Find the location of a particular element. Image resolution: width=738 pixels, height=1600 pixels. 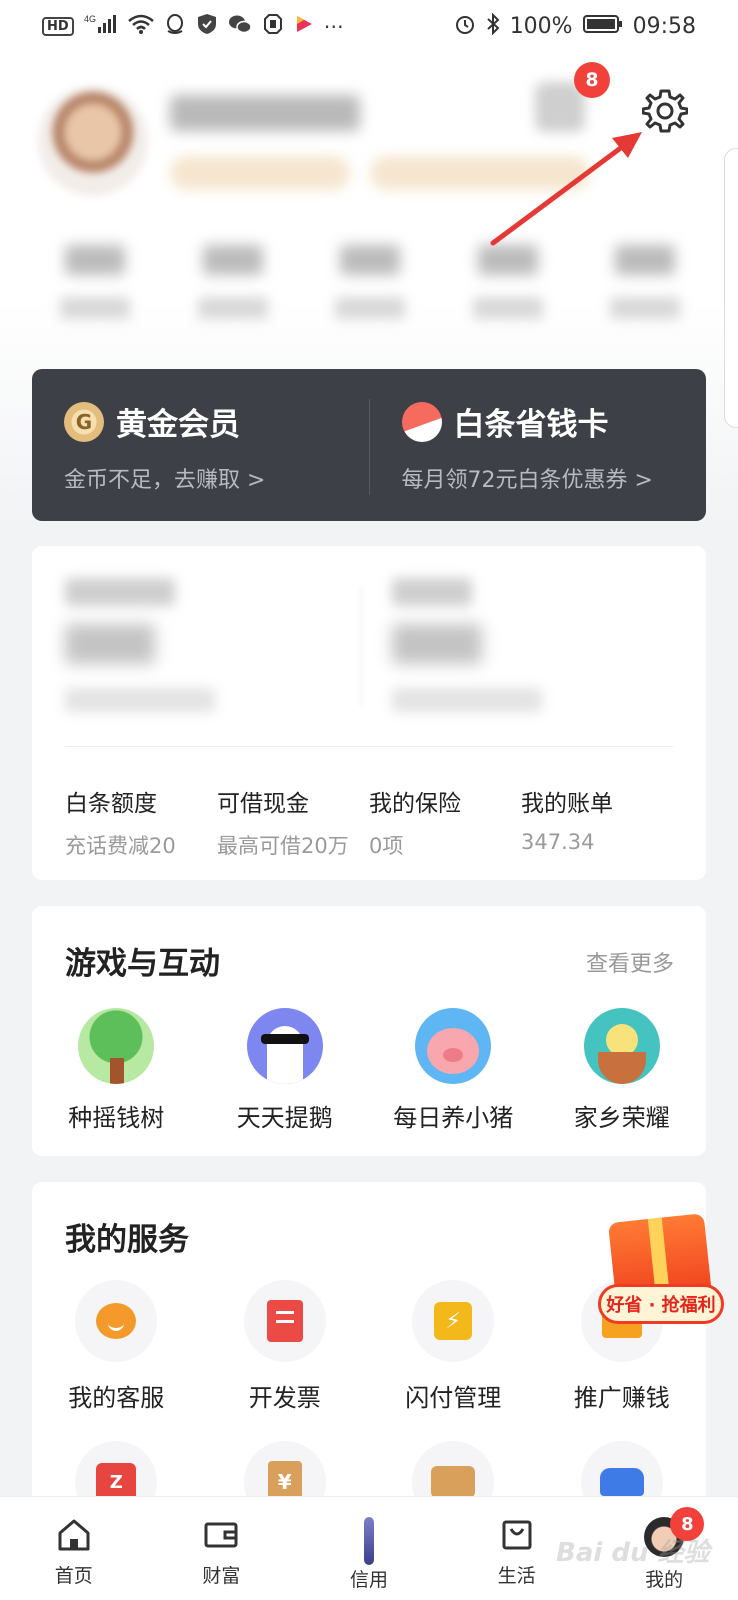

gold-member-entry: G 黄金会员 金币不足，去赚取 > is located at coordinates (200, 445).